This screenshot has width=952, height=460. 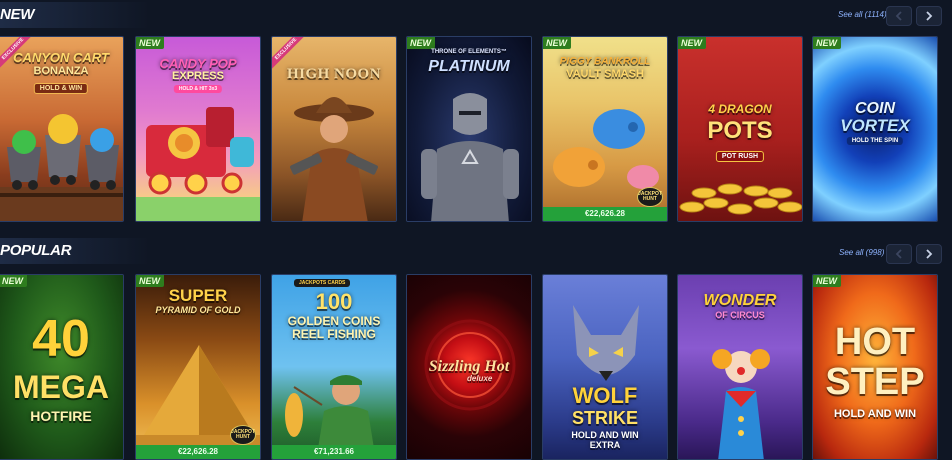 What do you see at coordinates (875, 382) in the screenshot?
I see `game-title-line2: STEP` at bounding box center [875, 382].